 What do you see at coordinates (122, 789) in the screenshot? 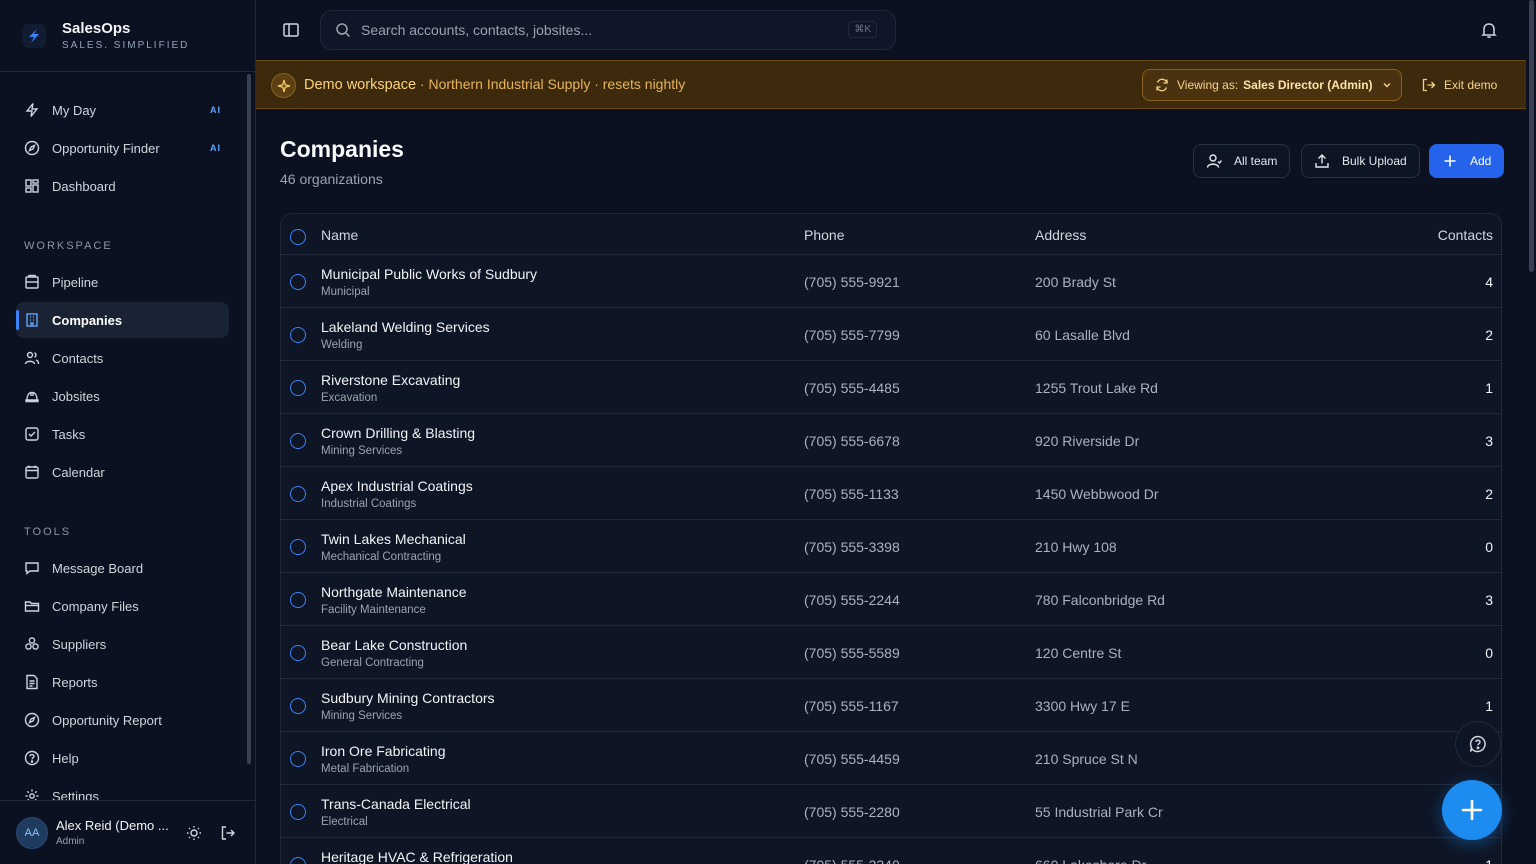
I see `sidebar-item-settings: Settings` at bounding box center [122, 789].